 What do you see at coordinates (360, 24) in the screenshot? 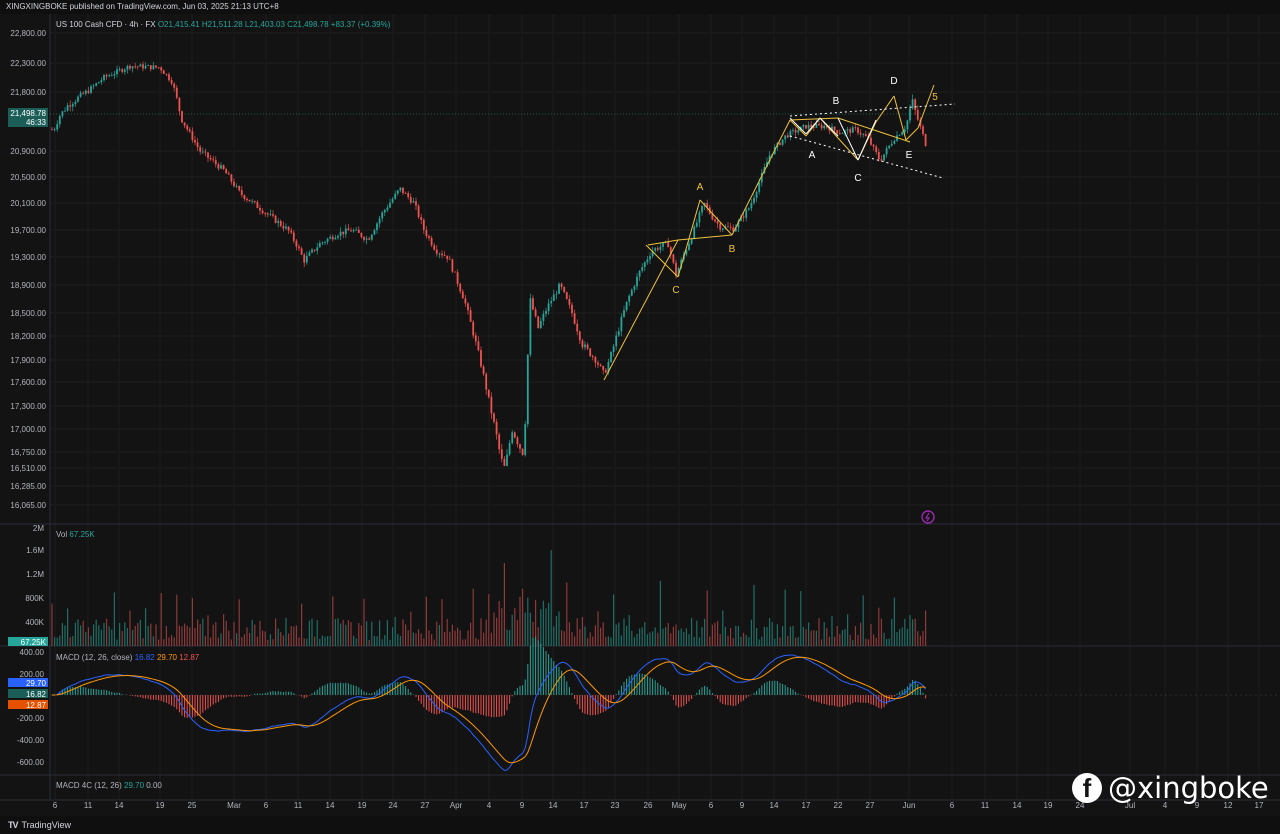
I see `change-value: +83.37 (+0.39%)` at bounding box center [360, 24].